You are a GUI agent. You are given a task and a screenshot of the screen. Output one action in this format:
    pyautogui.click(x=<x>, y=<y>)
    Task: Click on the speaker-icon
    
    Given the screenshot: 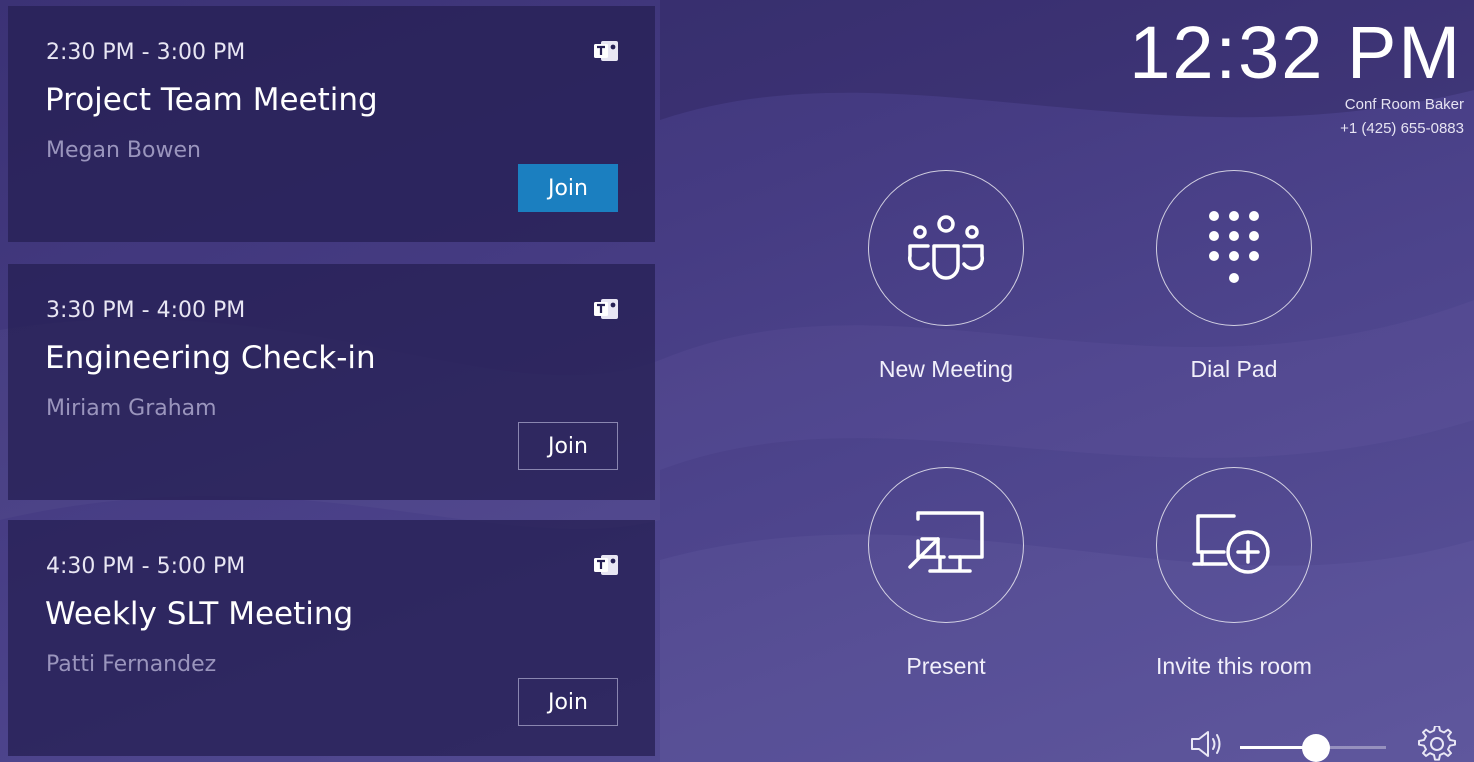 What is the action you would take?
    pyautogui.click(x=1208, y=744)
    